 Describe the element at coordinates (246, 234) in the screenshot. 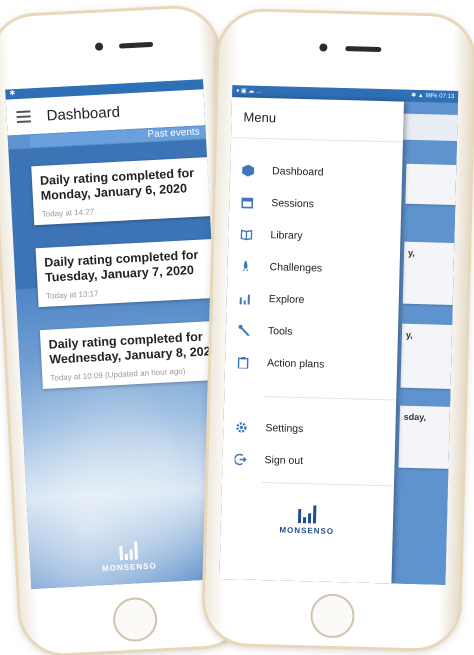

I see `book-icon` at that location.